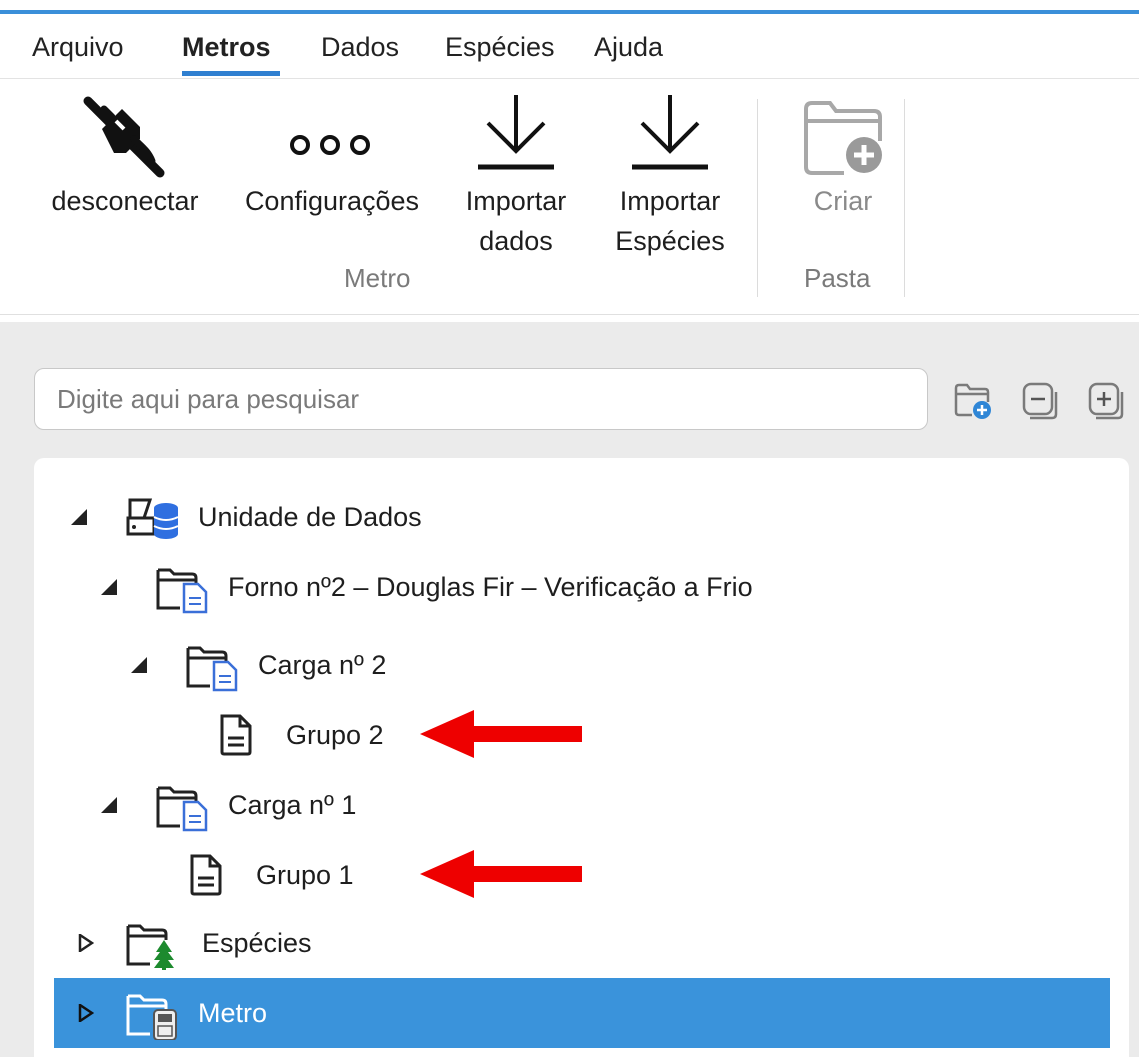  Describe the element at coordinates (516, 183) in the screenshot. I see `import-data-button: Importar dados` at that location.